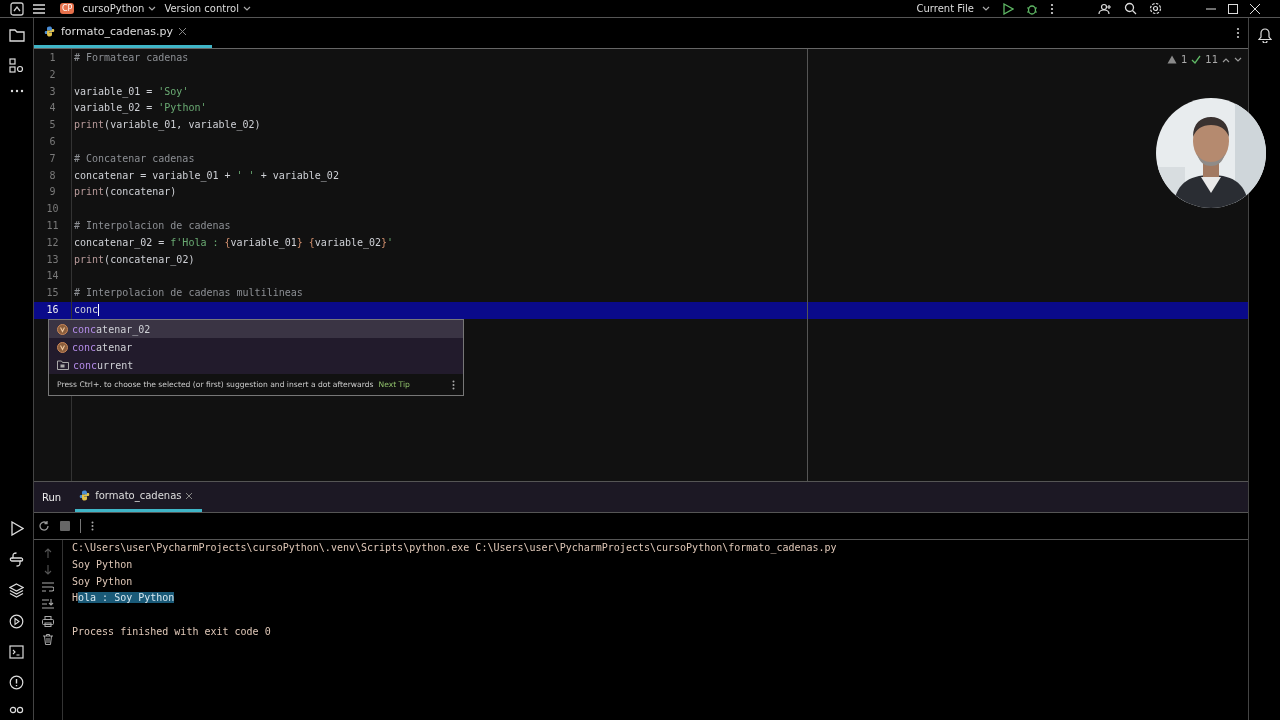 The image size is (1280, 720). Describe the element at coordinates (123, 598) in the screenshot. I see `console-line: Hola : Soy Python` at that location.